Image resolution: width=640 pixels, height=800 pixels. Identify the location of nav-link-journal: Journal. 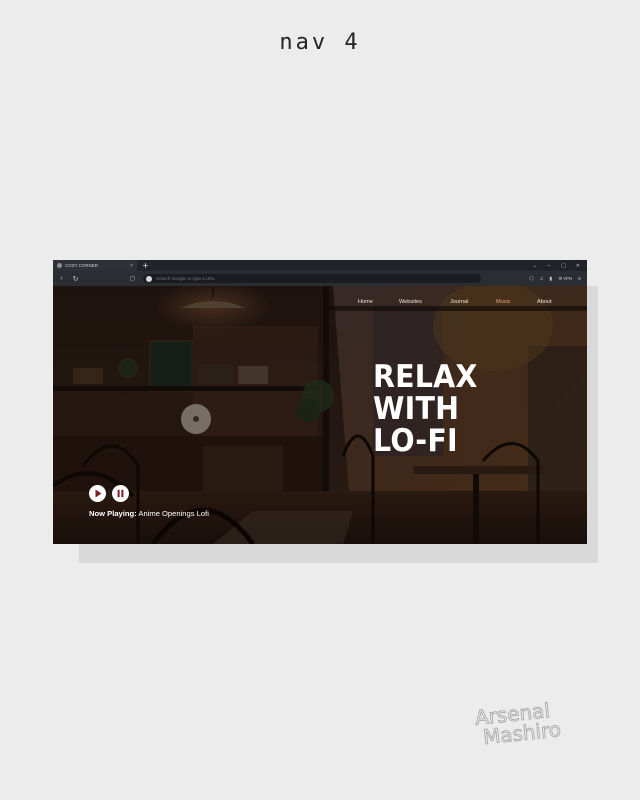
(459, 302).